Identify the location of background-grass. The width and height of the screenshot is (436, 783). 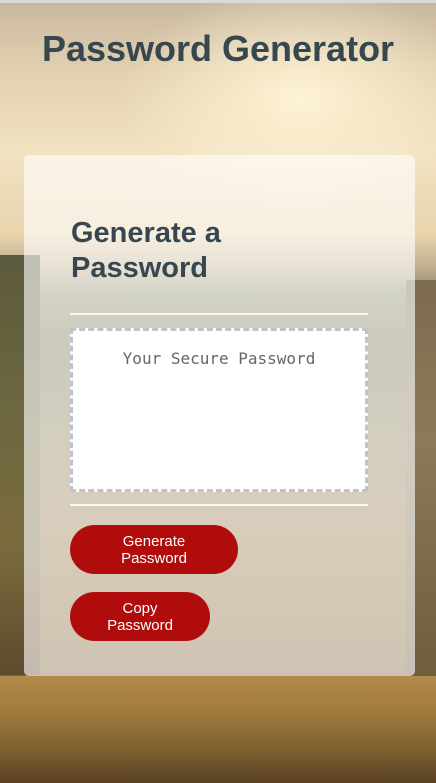
(218, 729).